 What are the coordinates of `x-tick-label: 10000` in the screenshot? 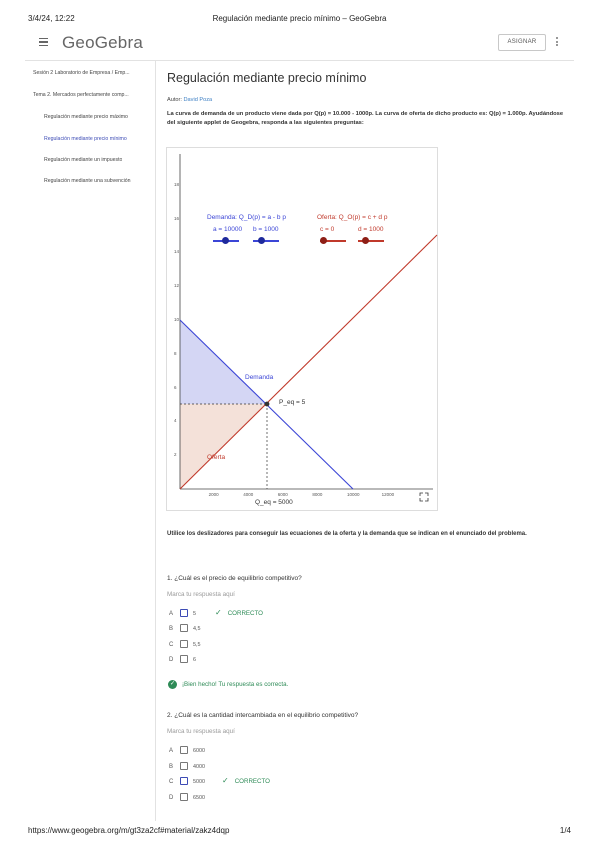 It's located at (353, 494).